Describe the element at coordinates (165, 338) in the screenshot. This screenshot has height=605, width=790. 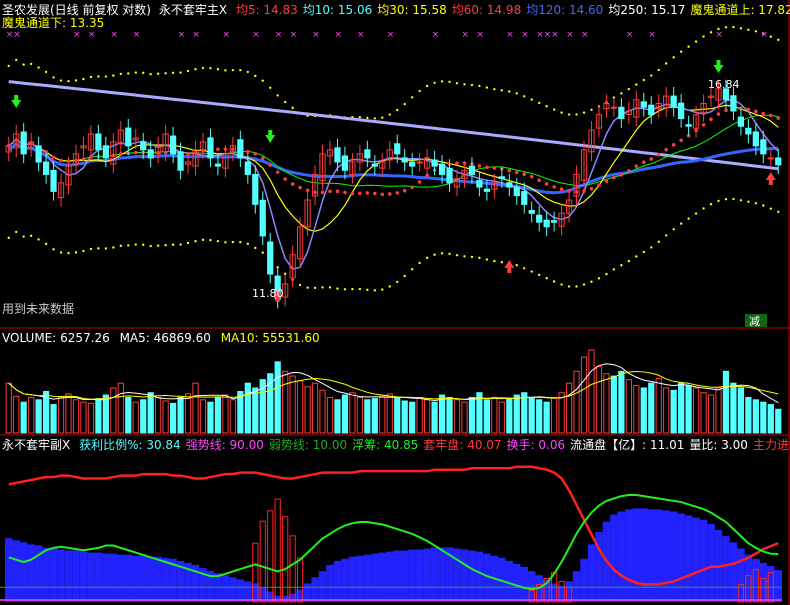
I see `volume-ma5: MA5: 46869.60` at that location.